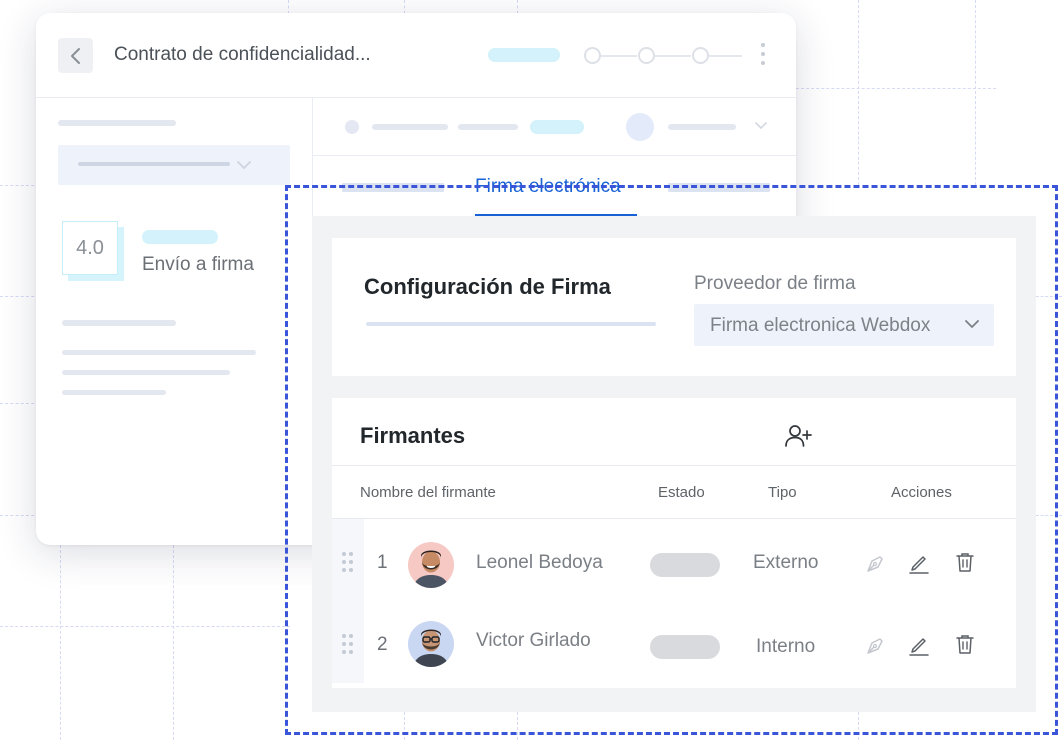 Image resolution: width=1062 pixels, height=740 pixels. I want to click on kebab-icon, so click(763, 55).